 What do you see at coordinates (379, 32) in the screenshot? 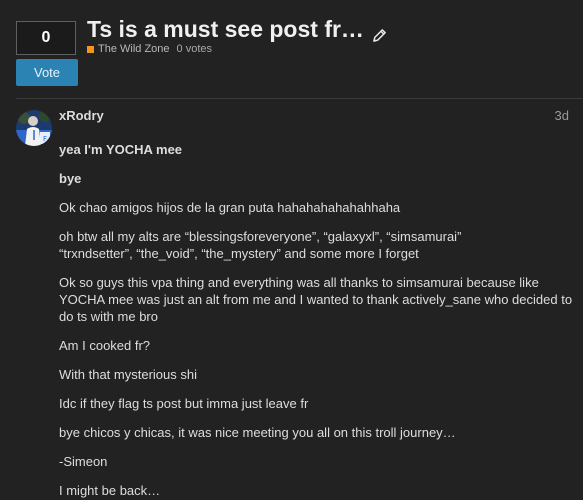
I see `pencil-icon` at bounding box center [379, 32].